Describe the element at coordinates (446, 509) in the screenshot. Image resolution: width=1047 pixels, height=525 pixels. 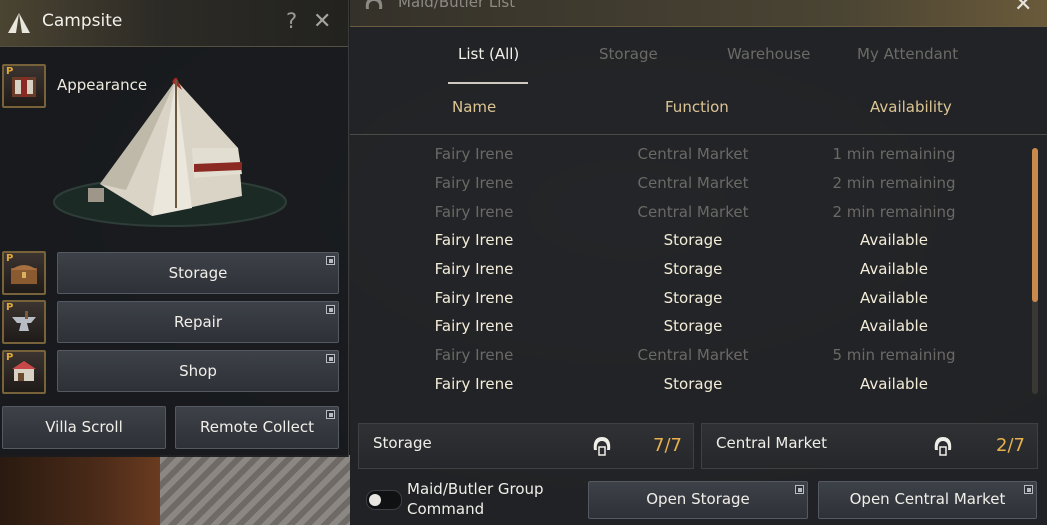
I see `group-command-label-line2: Command` at that location.